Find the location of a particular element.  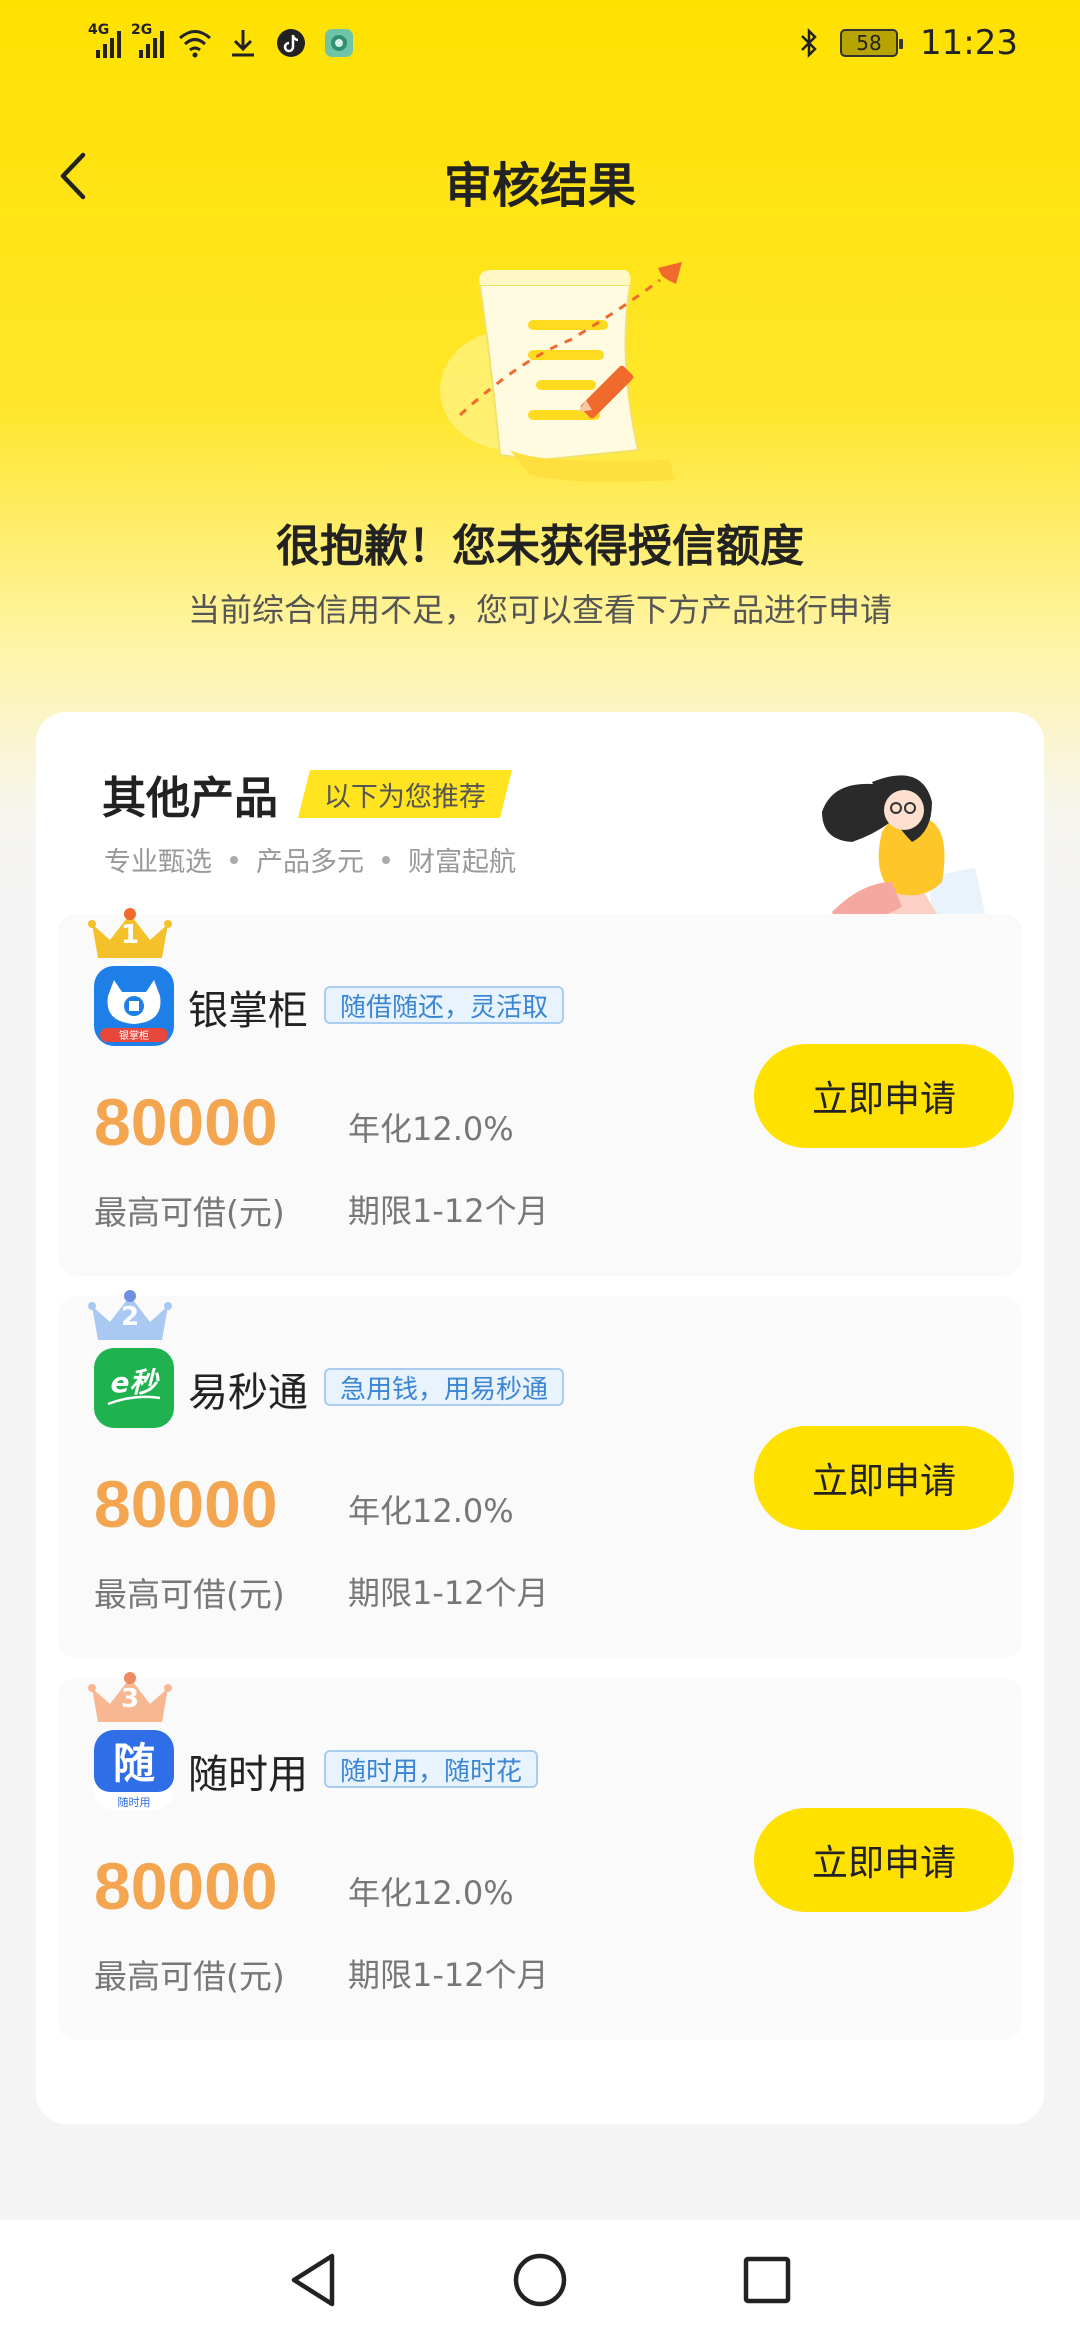

signal-icon-1: 4G is located at coordinates (104, 40).